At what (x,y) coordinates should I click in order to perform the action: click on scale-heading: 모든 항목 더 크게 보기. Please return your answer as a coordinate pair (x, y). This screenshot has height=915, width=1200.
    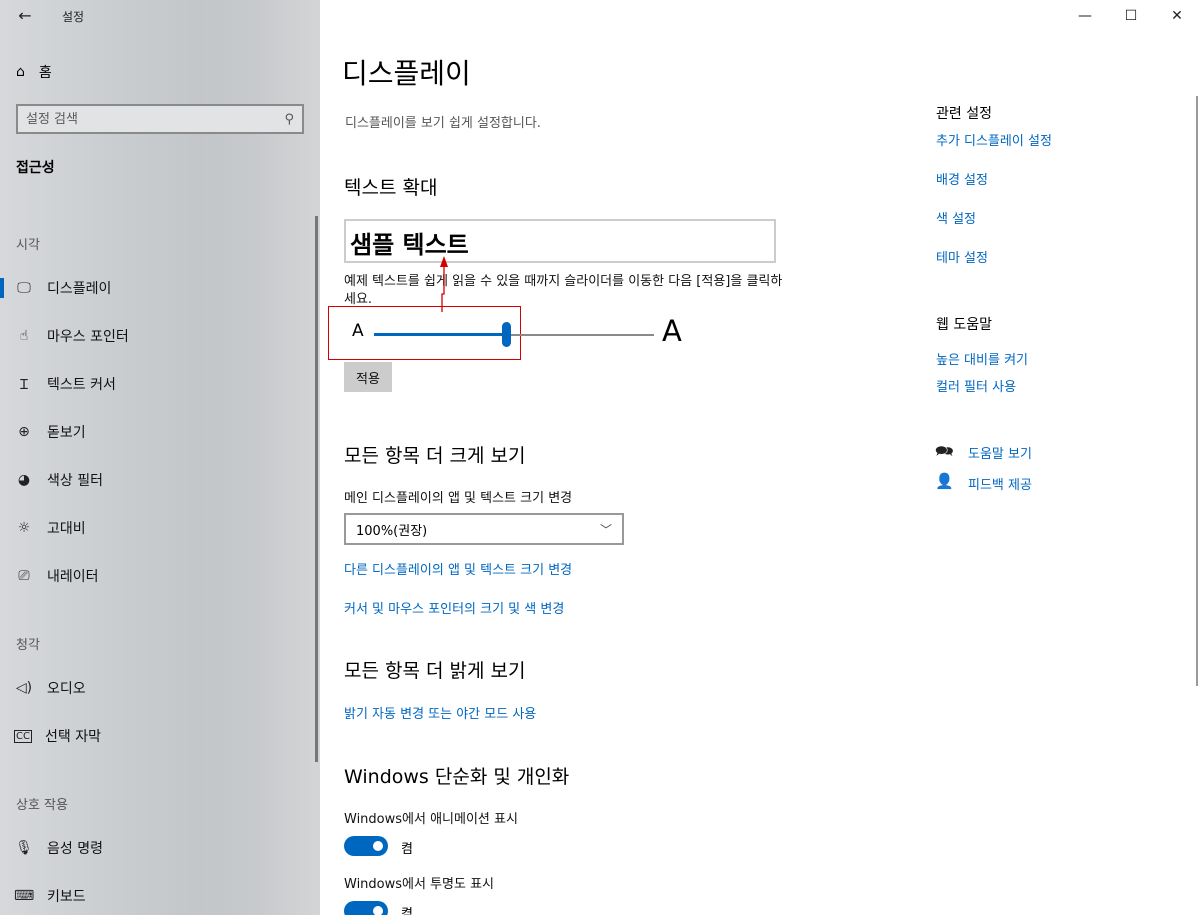
    Looking at the image, I should click on (435, 456).